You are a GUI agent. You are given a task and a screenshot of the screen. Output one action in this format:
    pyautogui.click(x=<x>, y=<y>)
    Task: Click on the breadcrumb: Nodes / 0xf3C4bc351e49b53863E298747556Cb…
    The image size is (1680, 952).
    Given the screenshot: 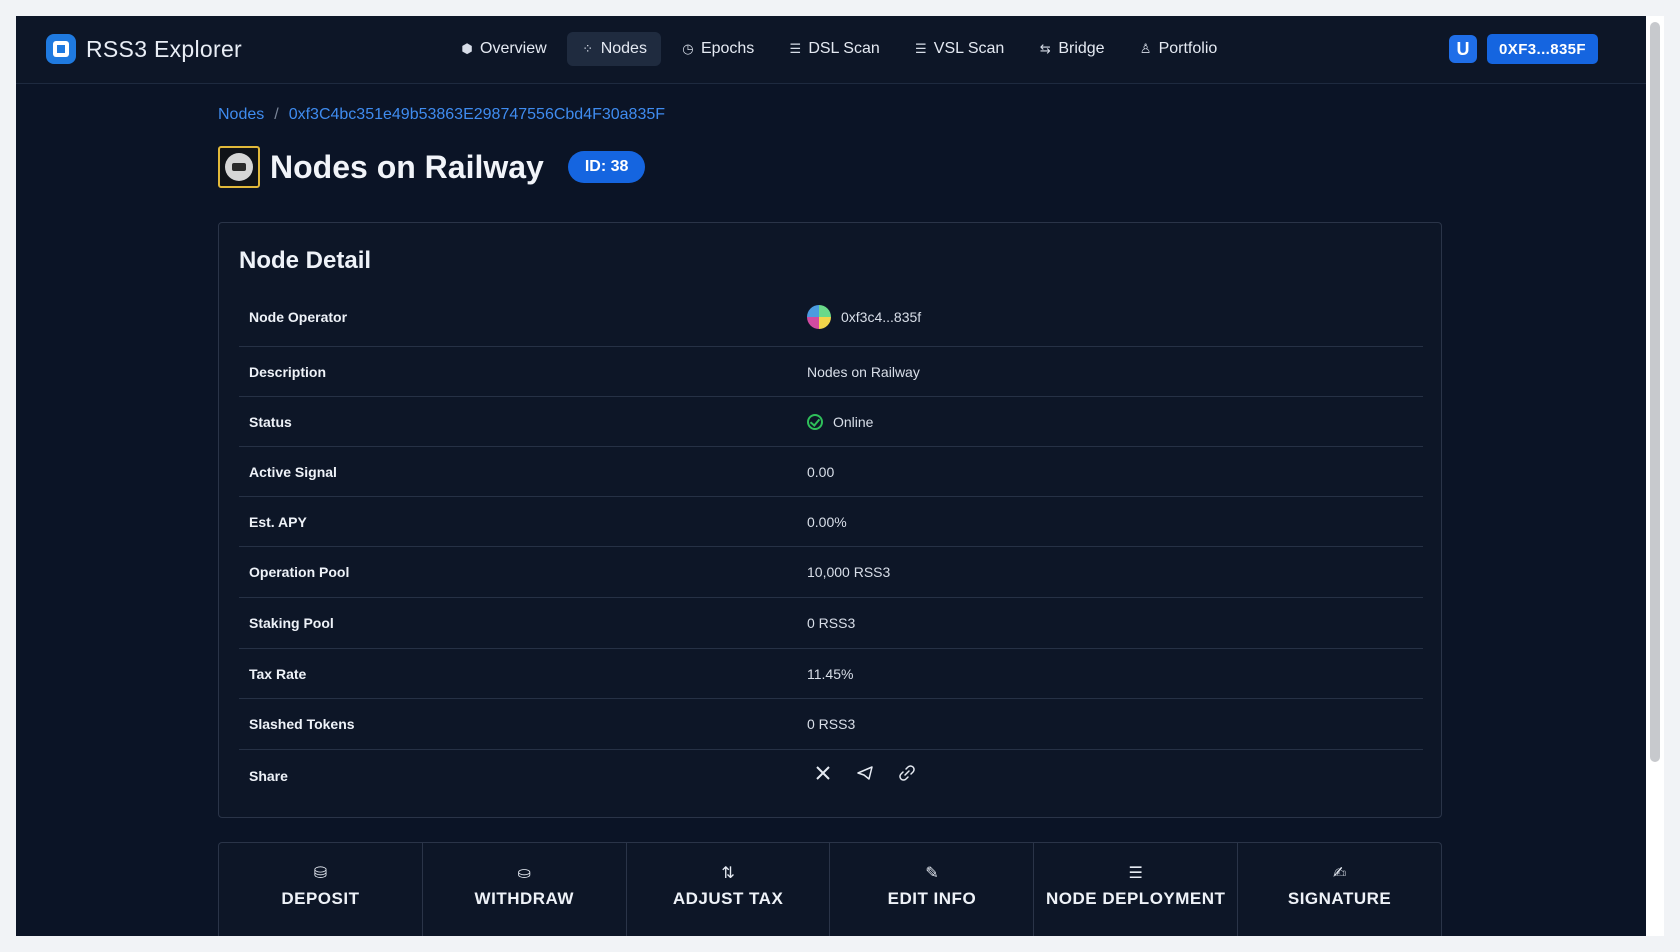 What is the action you would take?
    pyautogui.click(x=441, y=115)
    